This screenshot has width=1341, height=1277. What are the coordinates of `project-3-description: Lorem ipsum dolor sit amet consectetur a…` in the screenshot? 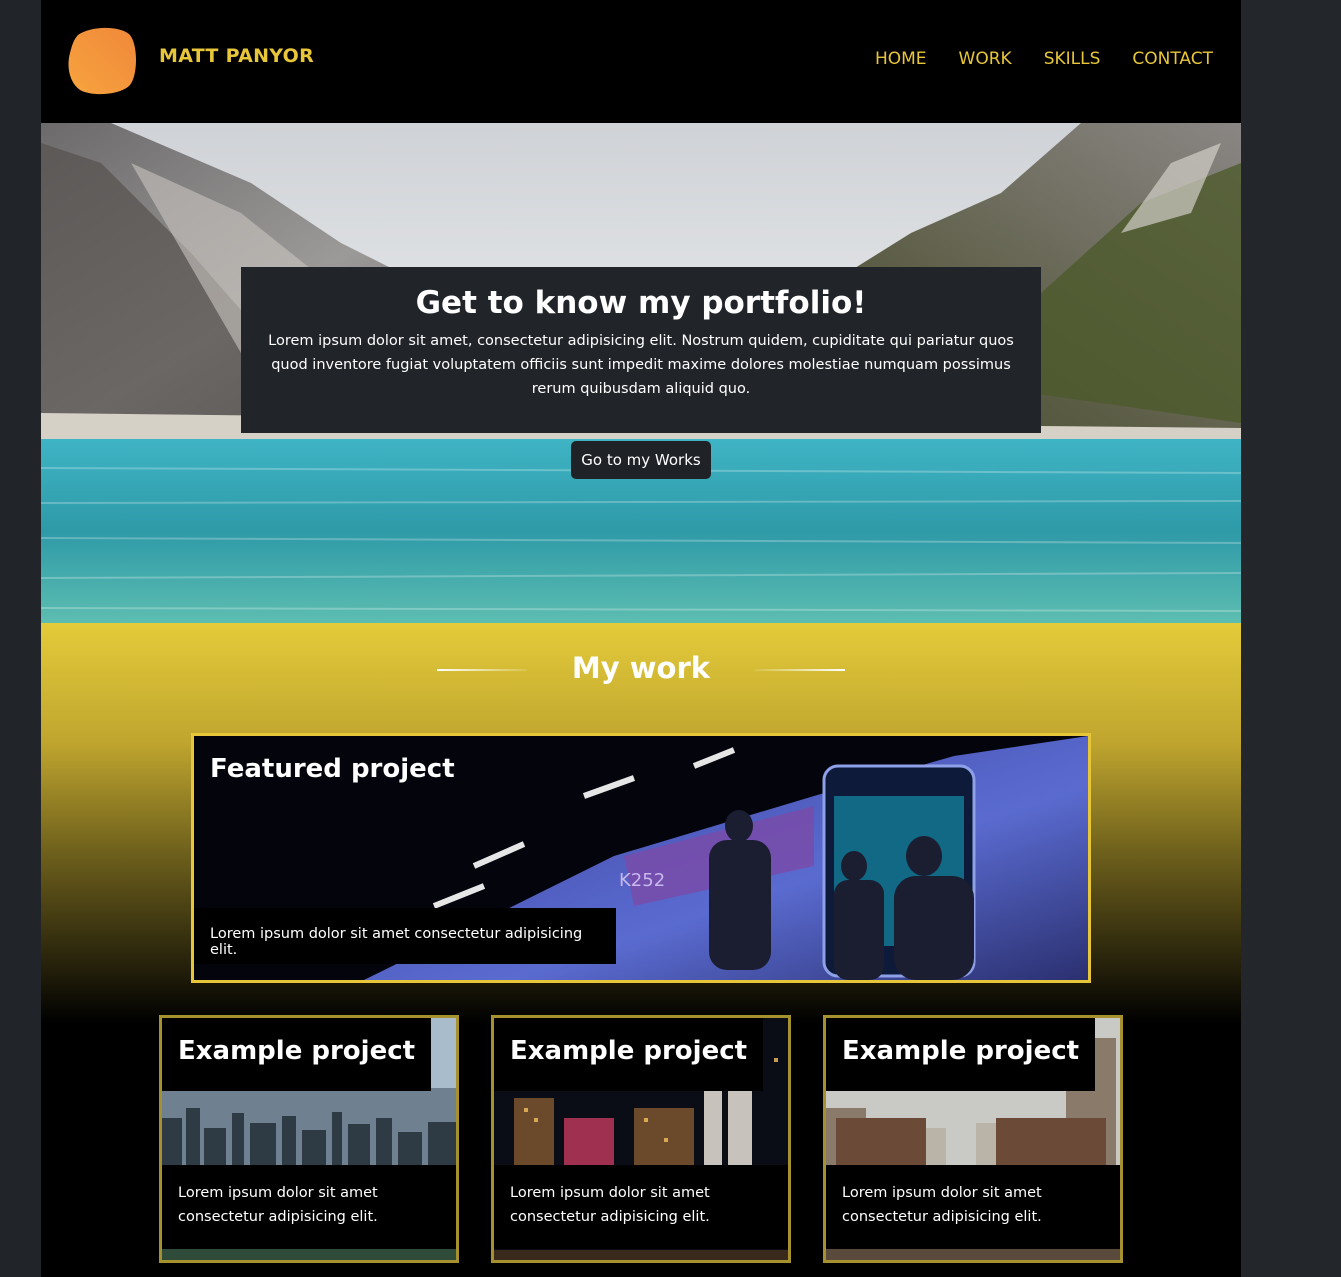 It's located at (973, 1207).